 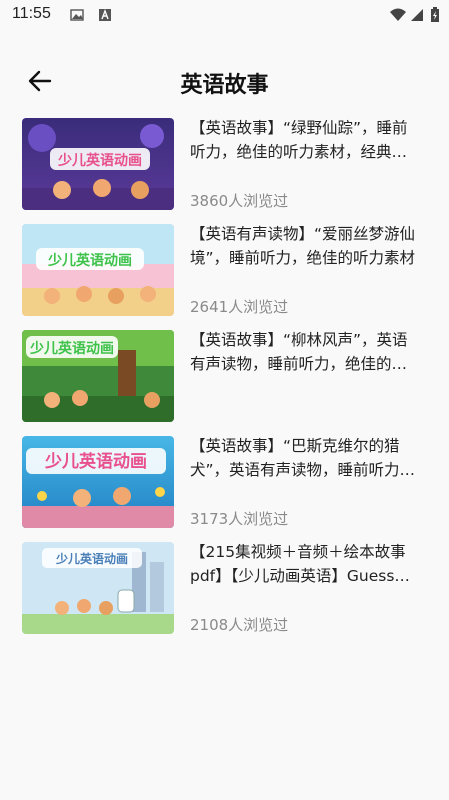 I want to click on wifi-icon, so click(x=398, y=14).